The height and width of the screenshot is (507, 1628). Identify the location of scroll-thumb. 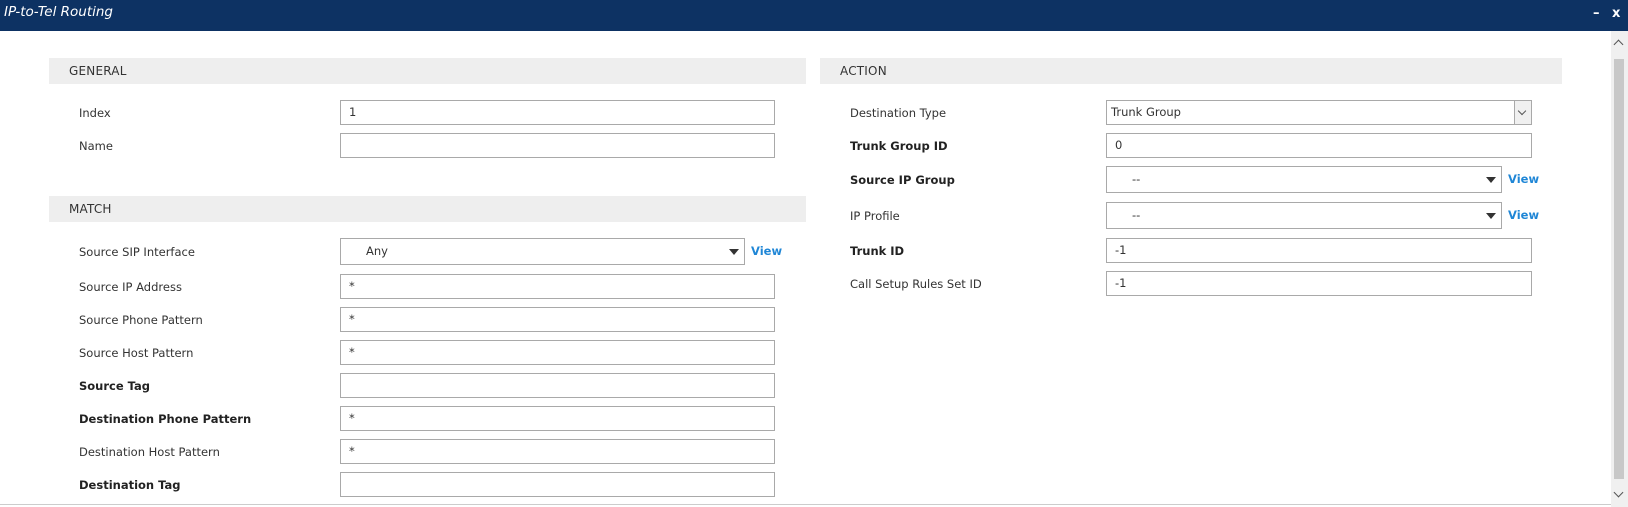
(1619, 269).